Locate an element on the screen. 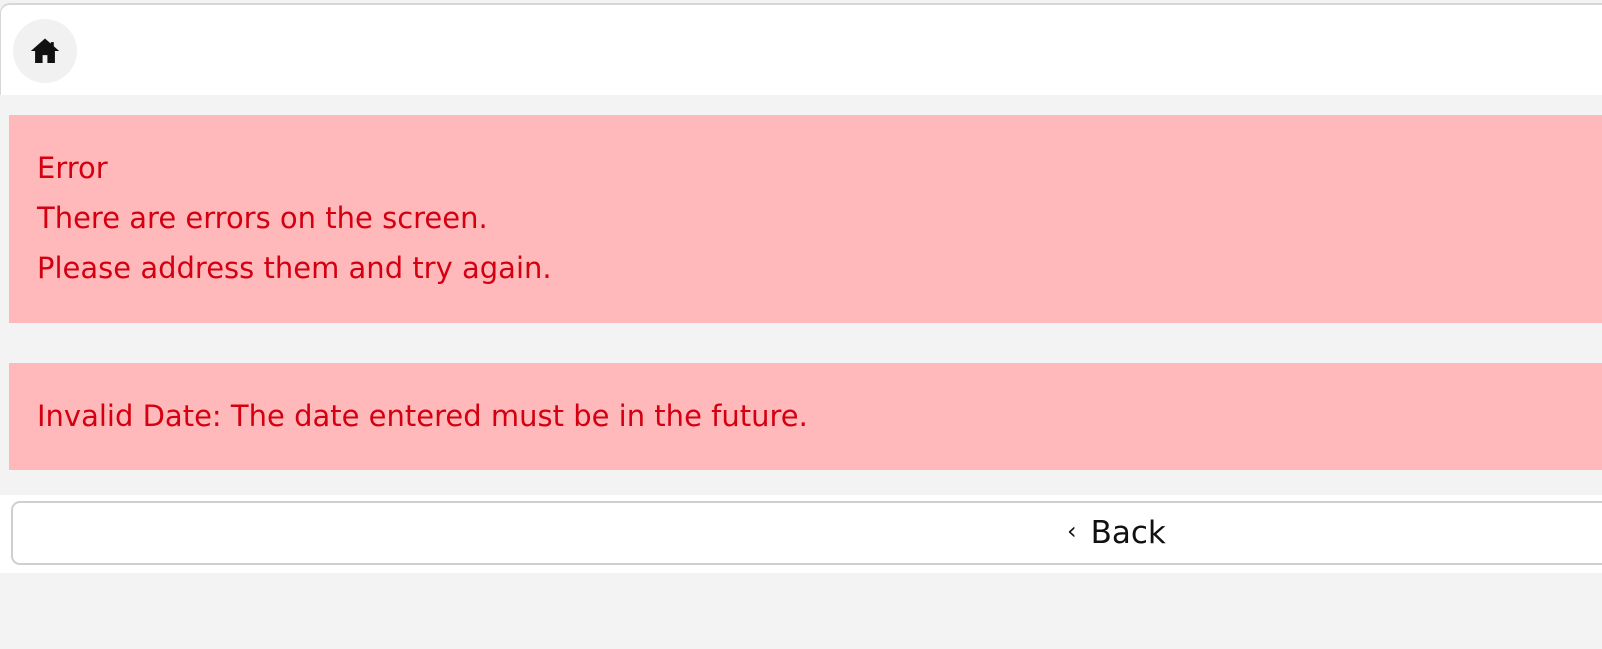 Image resolution: width=1602 pixels, height=649 pixels. chevron-left-icon: ‹ is located at coordinates (1072, 531).